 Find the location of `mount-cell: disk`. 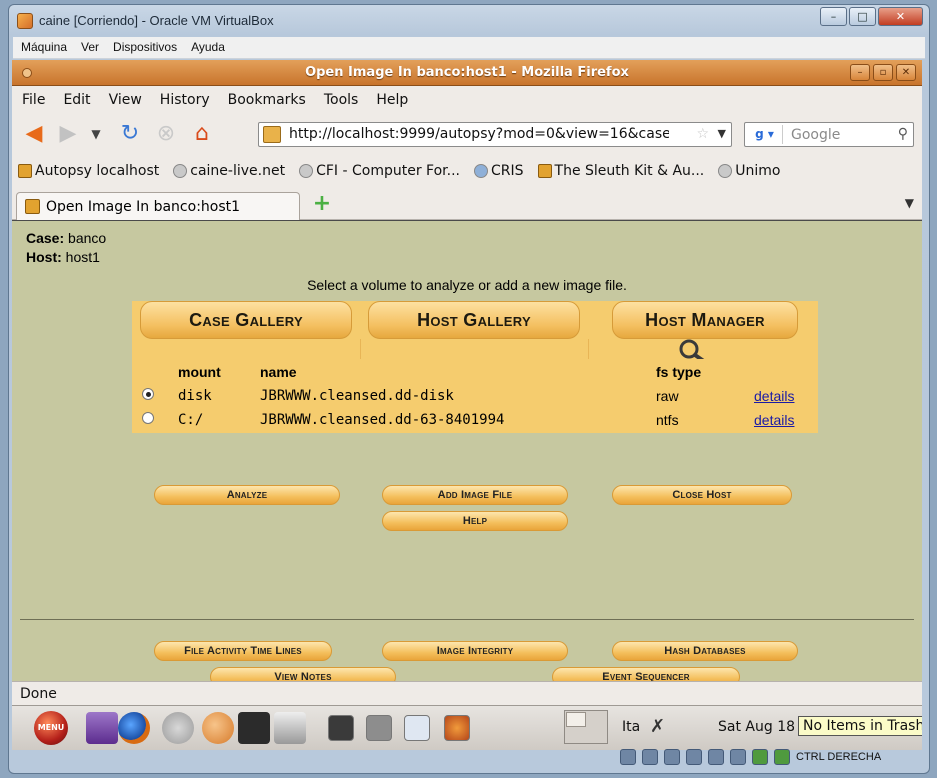

mount-cell: disk is located at coordinates (195, 396).